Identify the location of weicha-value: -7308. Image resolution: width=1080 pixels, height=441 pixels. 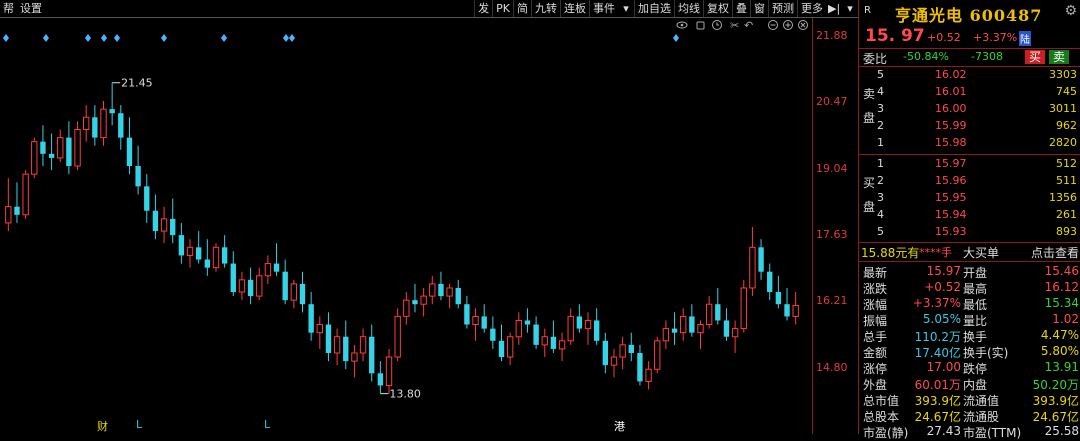
(987, 56).